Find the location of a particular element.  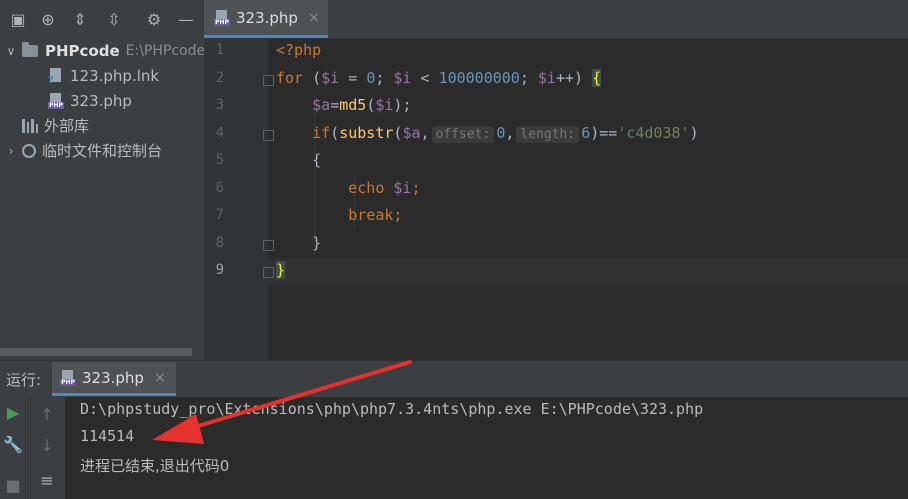

tree-item-123-php-lnk: ? 123.php.lnk is located at coordinates (103, 75).